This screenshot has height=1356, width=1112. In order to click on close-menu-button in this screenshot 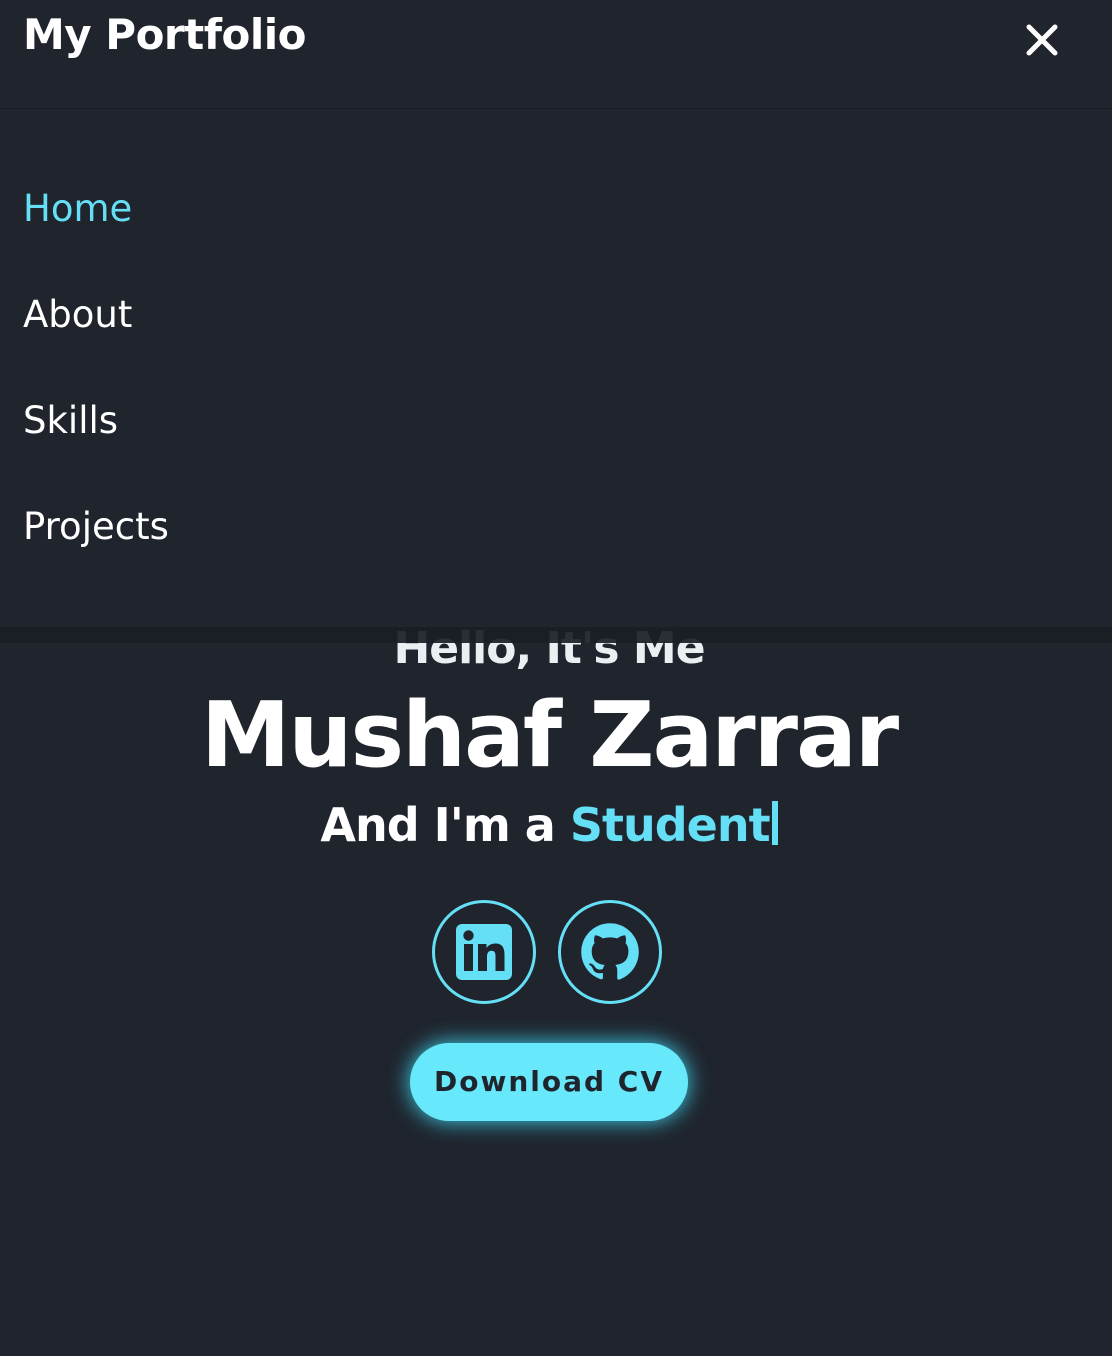, I will do `click(1042, 40)`.